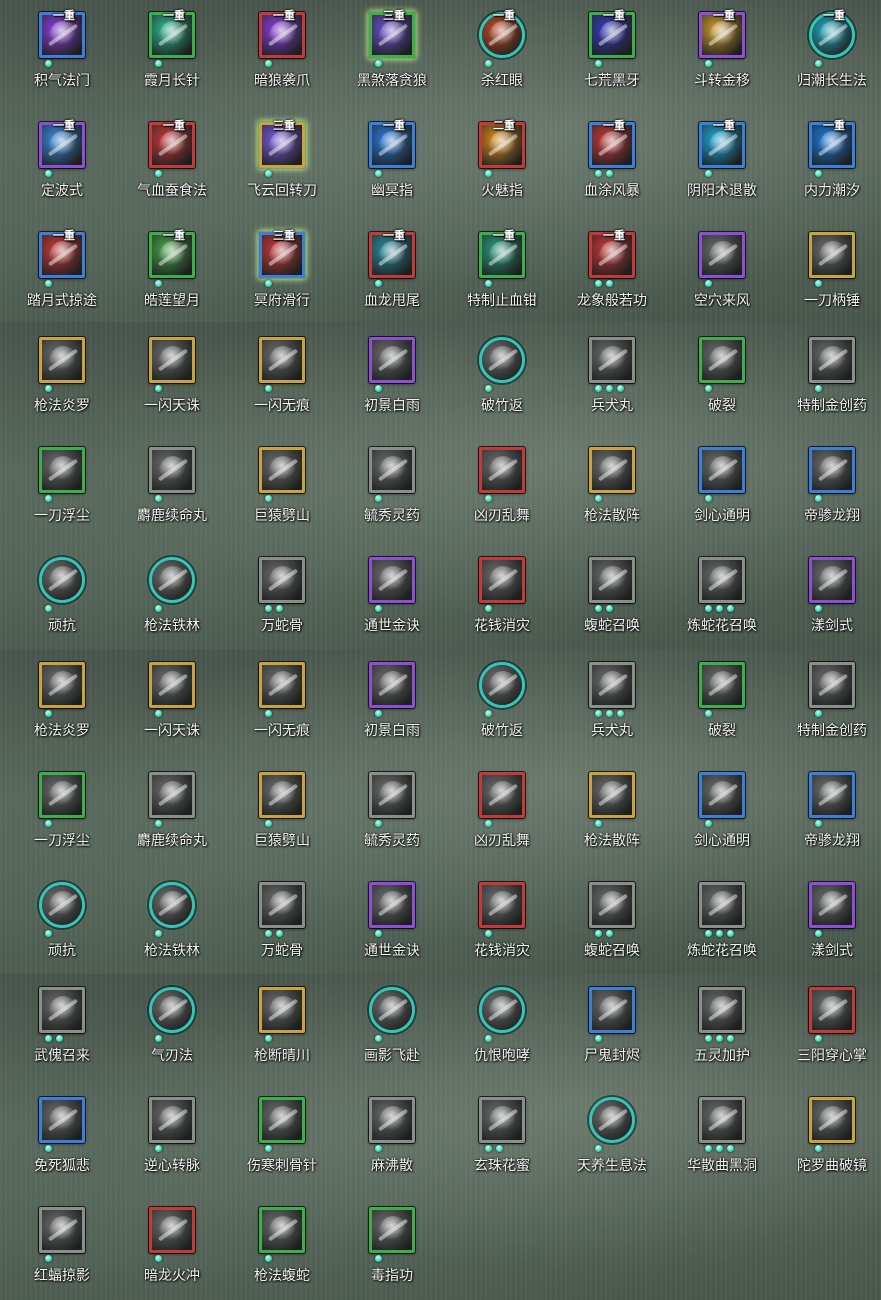 This screenshot has width=881, height=1300. I want to click on skill-slot: 一重 定波式, so click(62, 166).